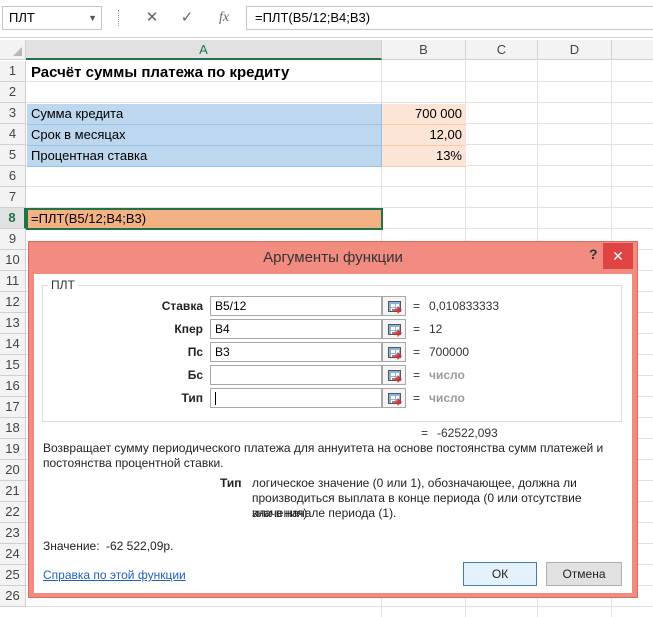 The width and height of the screenshot is (653, 617). What do you see at coordinates (13, 323) in the screenshot?
I see `row-header-13: 13` at bounding box center [13, 323].